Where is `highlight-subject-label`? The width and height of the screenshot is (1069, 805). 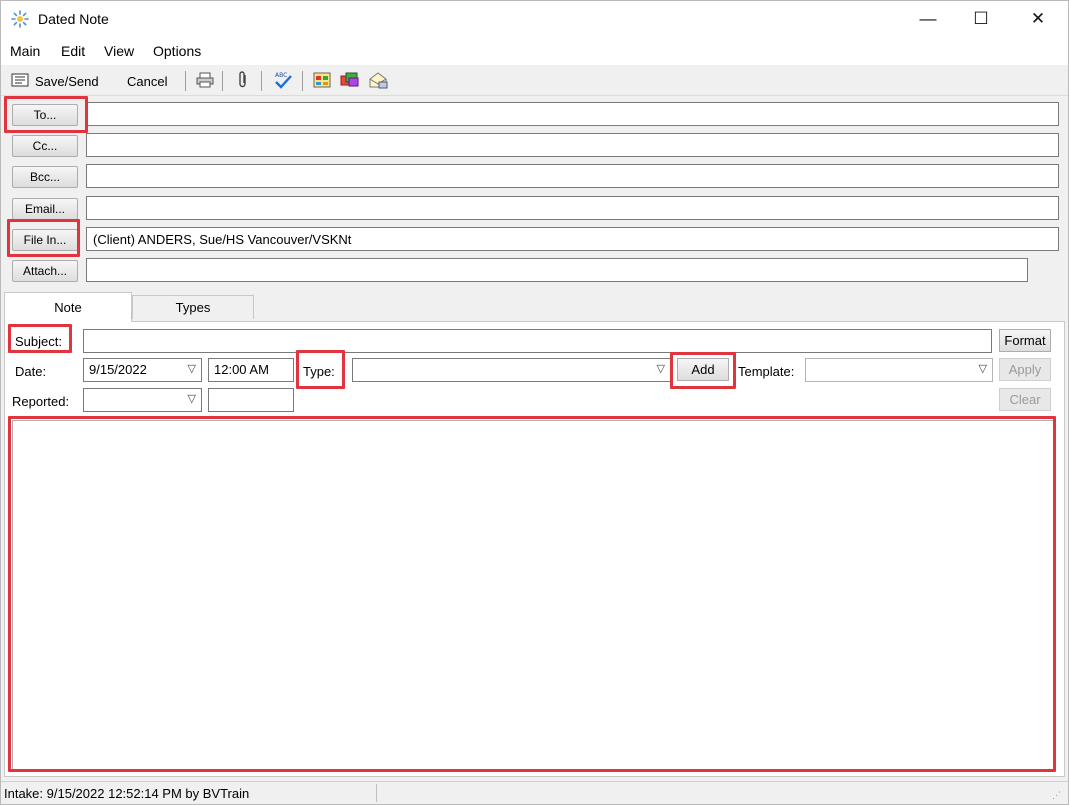 highlight-subject-label is located at coordinates (40, 338).